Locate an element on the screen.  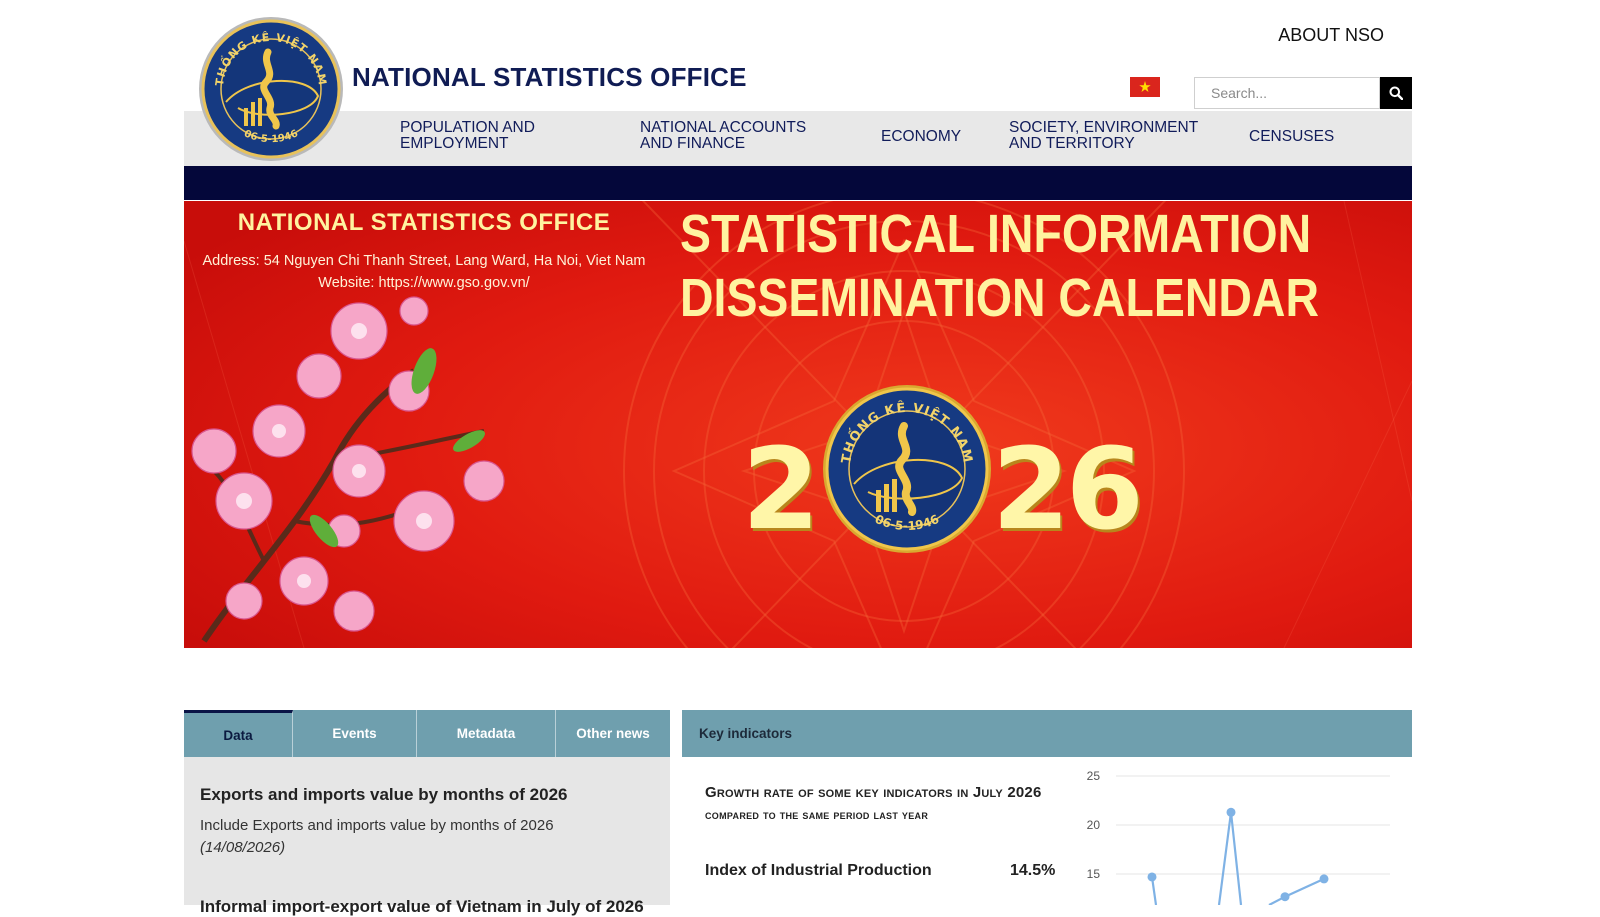
chart-y-tick-label: 15 is located at coordinates (1094, 874).